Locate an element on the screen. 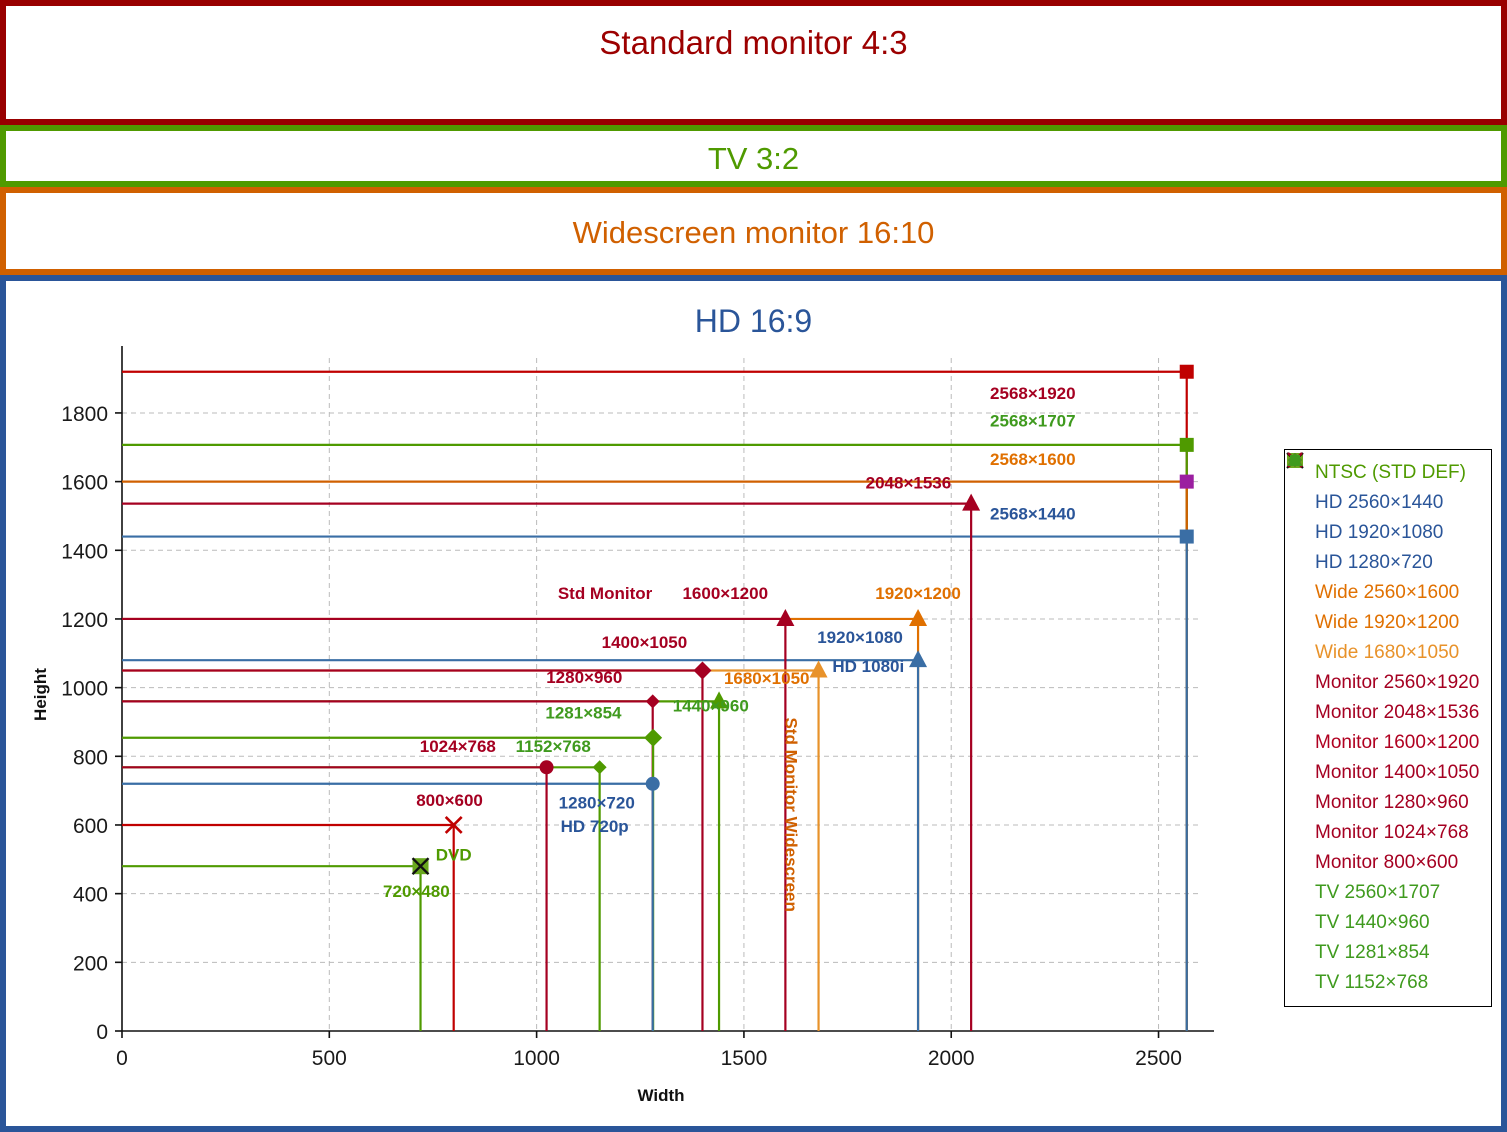 The height and width of the screenshot is (1132, 1507). legend-item-label: HD 2560×1440 is located at coordinates (1379, 502).